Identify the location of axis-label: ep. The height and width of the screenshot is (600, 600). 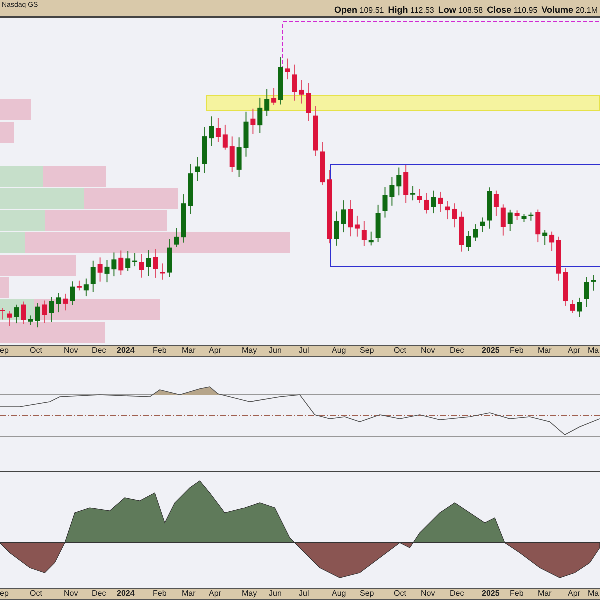
(4, 351).